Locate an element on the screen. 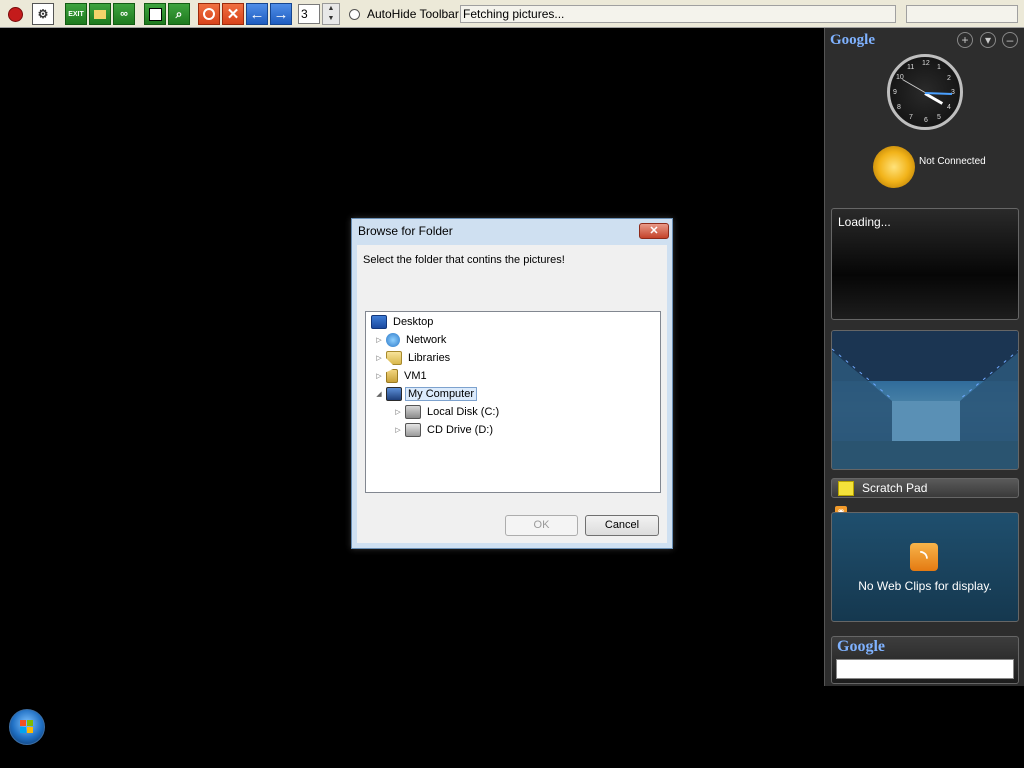  scratch-pad-header: Scratch Pad is located at coordinates (925, 488).